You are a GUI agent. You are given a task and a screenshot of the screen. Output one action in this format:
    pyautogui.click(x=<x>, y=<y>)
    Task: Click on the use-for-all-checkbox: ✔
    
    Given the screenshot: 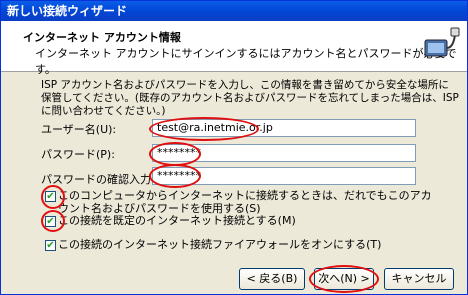 What is the action you would take?
    pyautogui.click(x=50, y=196)
    